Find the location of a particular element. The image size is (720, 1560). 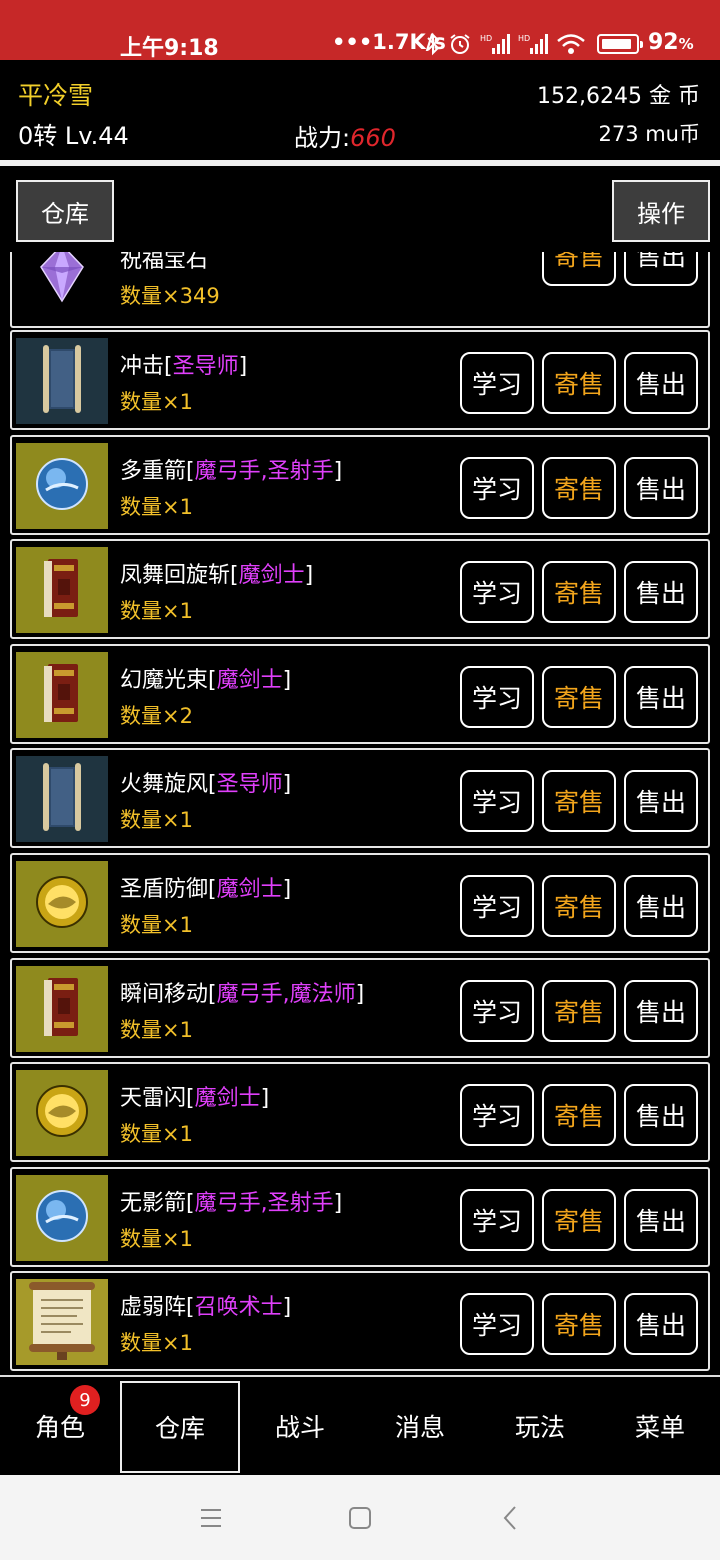

system-nav-bar is located at coordinates (360, 1517).